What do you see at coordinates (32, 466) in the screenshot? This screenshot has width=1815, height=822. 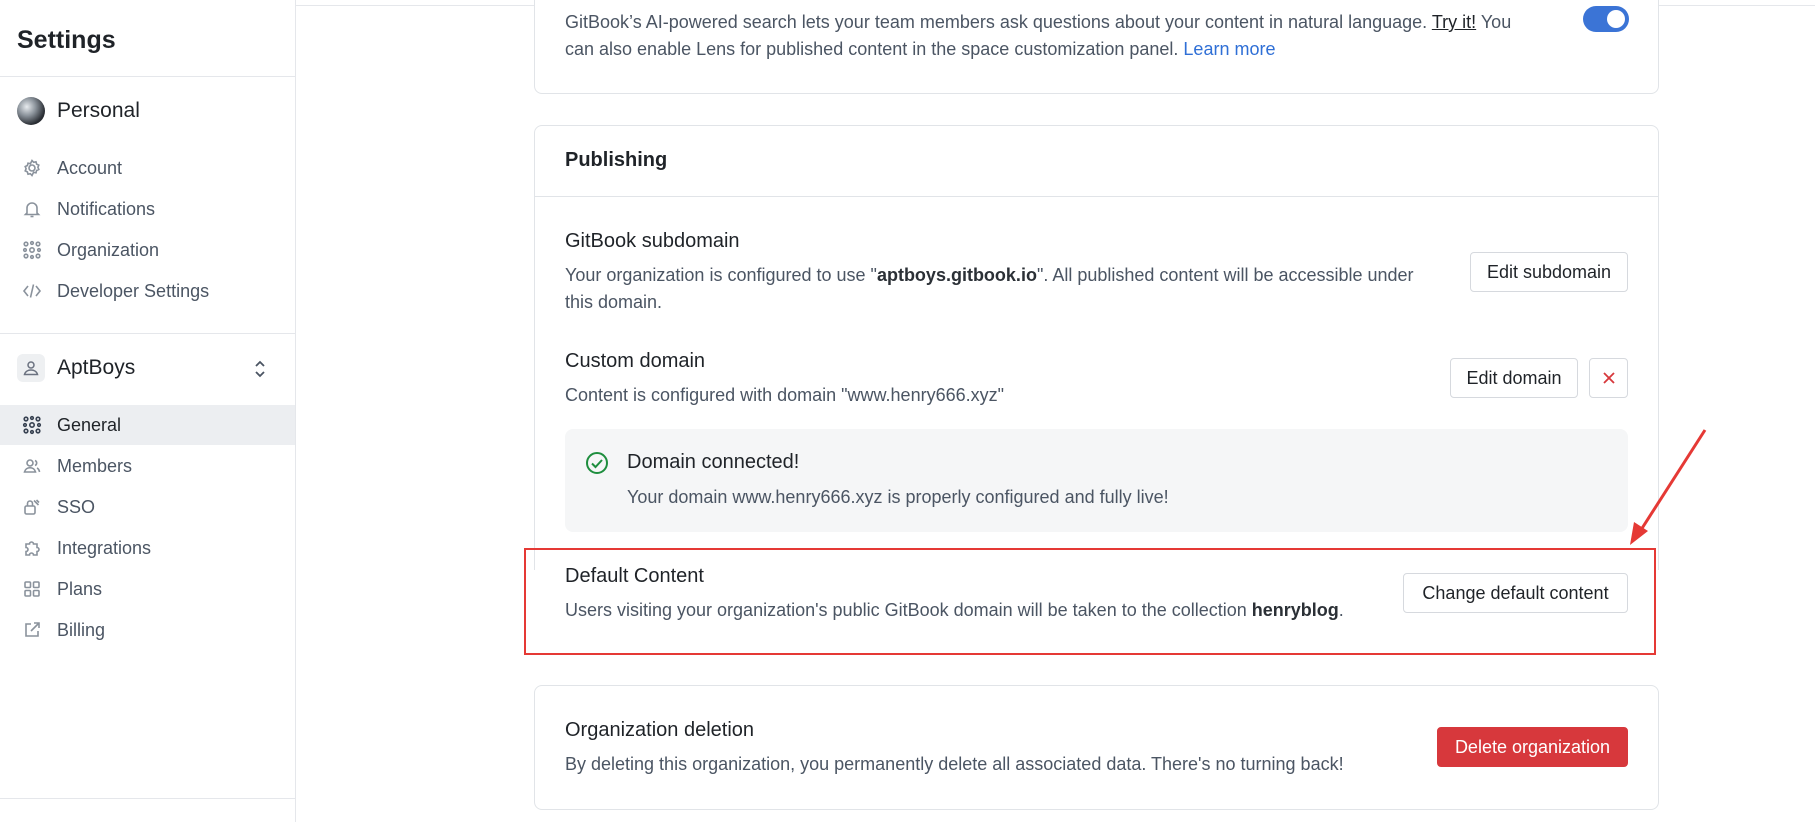 I see `members-icon` at bounding box center [32, 466].